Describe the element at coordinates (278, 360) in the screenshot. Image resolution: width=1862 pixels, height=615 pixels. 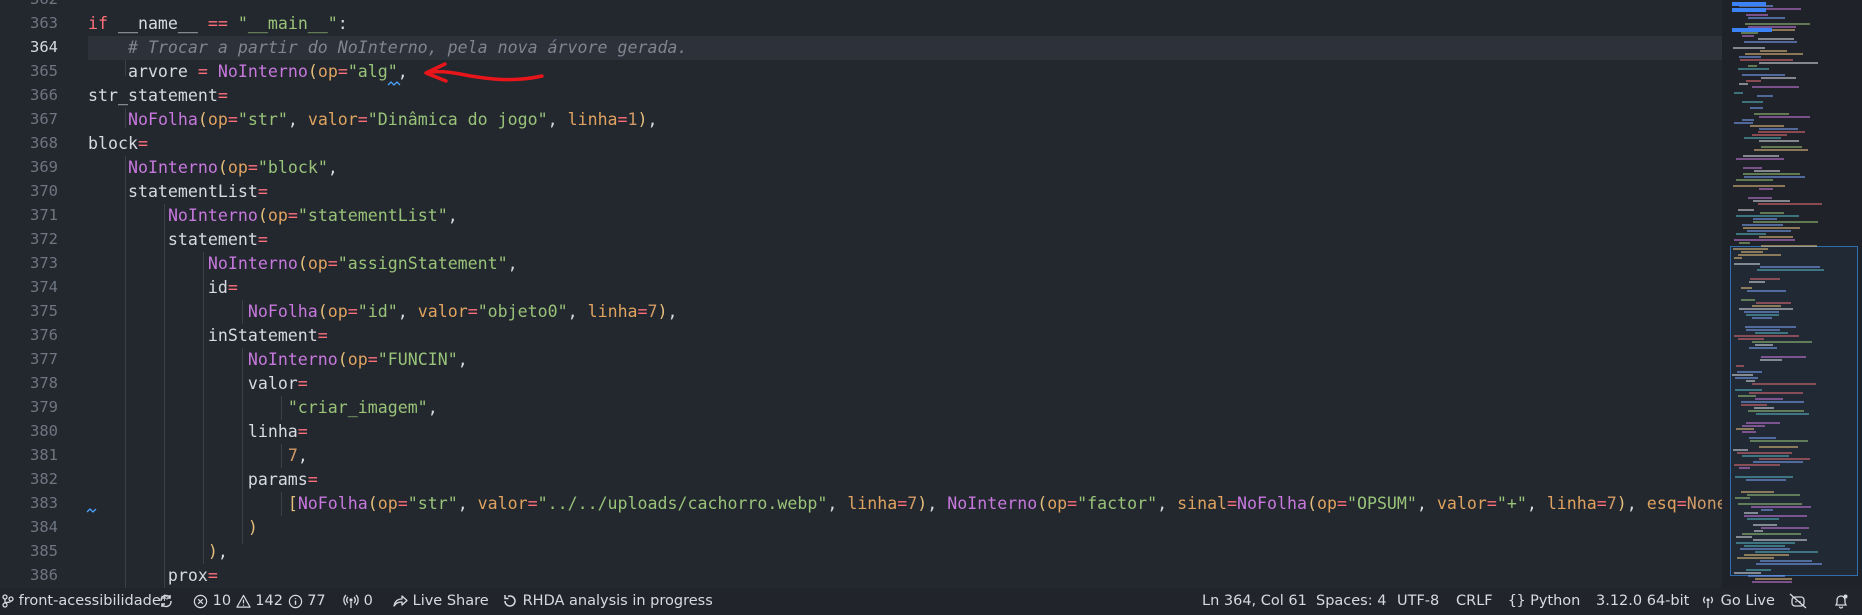
I see `code-line: NoInterno(op="FUNCIN",` at that location.